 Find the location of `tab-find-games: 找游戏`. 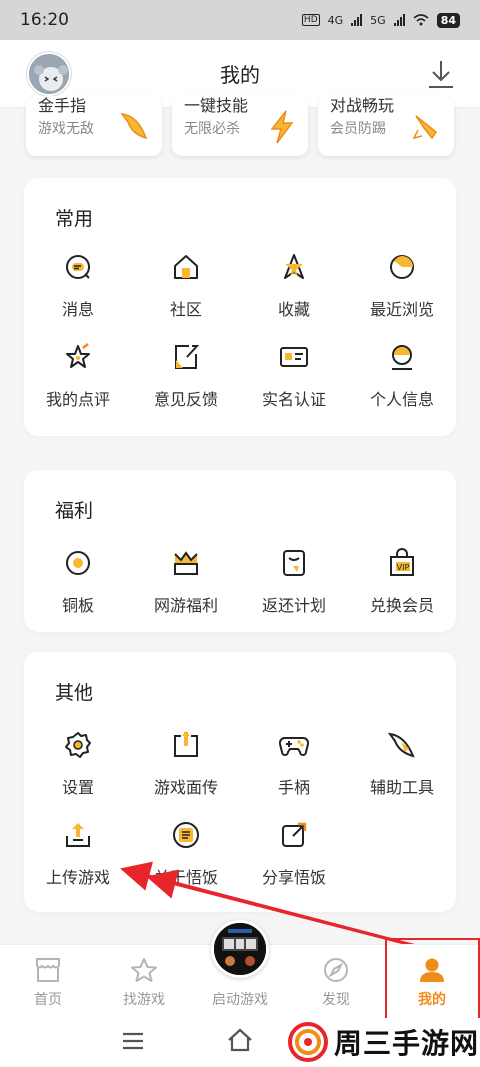

tab-find-games: 找游戏 is located at coordinates (144, 981).